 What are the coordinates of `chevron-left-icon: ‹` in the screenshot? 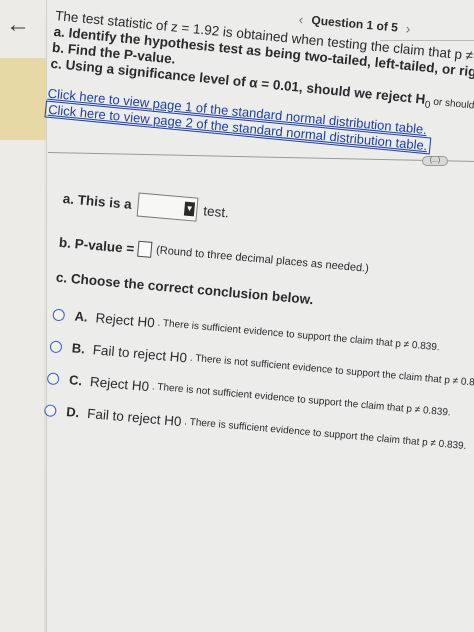 It's located at (301, 19).